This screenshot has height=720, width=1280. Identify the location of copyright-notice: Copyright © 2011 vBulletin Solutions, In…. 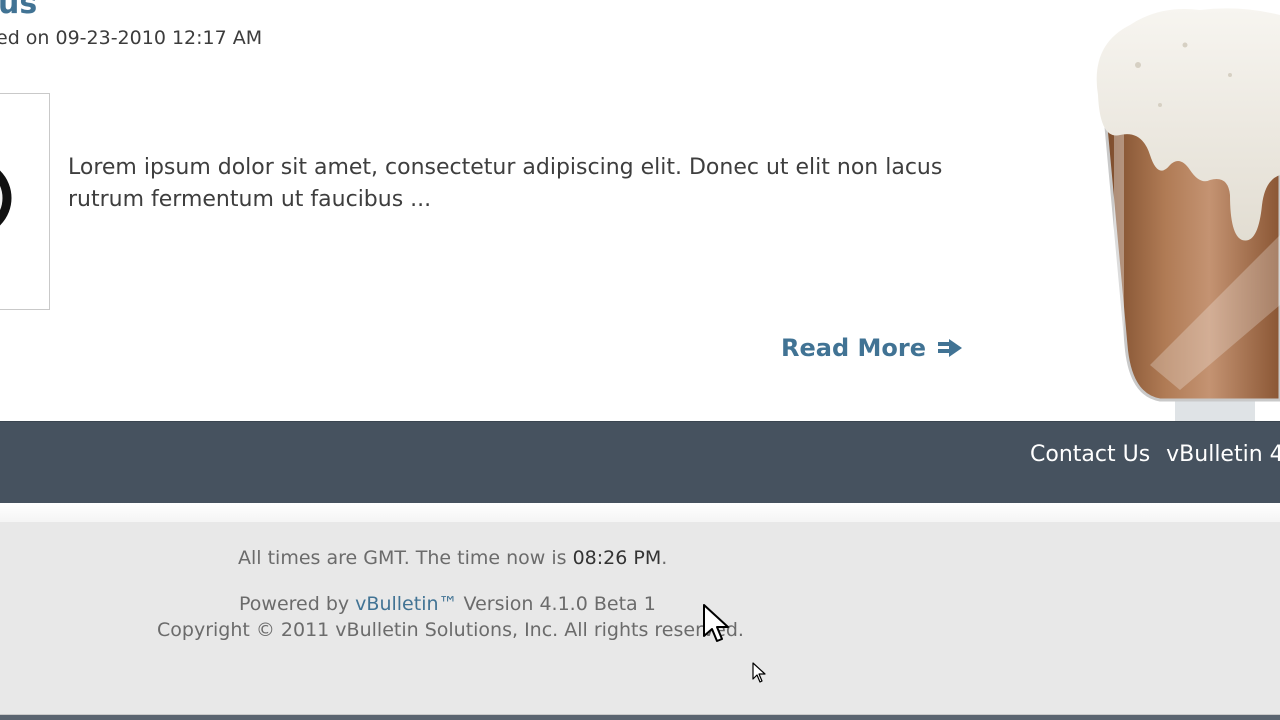
(450, 630).